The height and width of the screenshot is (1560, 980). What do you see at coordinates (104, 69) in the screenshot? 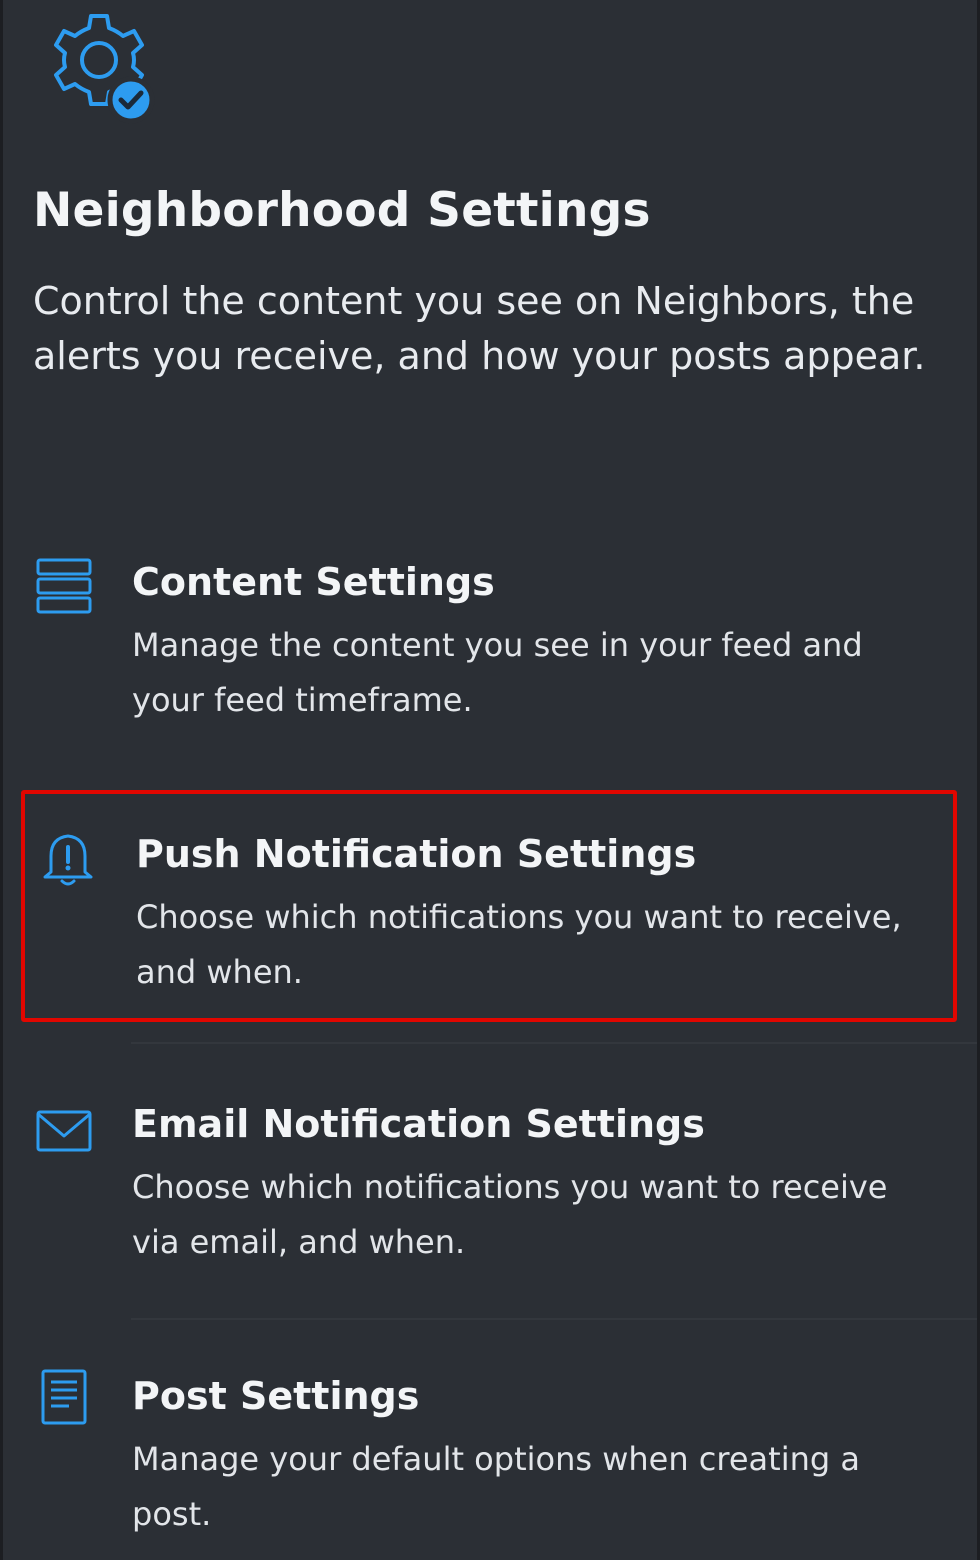
I see `gear-check-icon` at bounding box center [104, 69].